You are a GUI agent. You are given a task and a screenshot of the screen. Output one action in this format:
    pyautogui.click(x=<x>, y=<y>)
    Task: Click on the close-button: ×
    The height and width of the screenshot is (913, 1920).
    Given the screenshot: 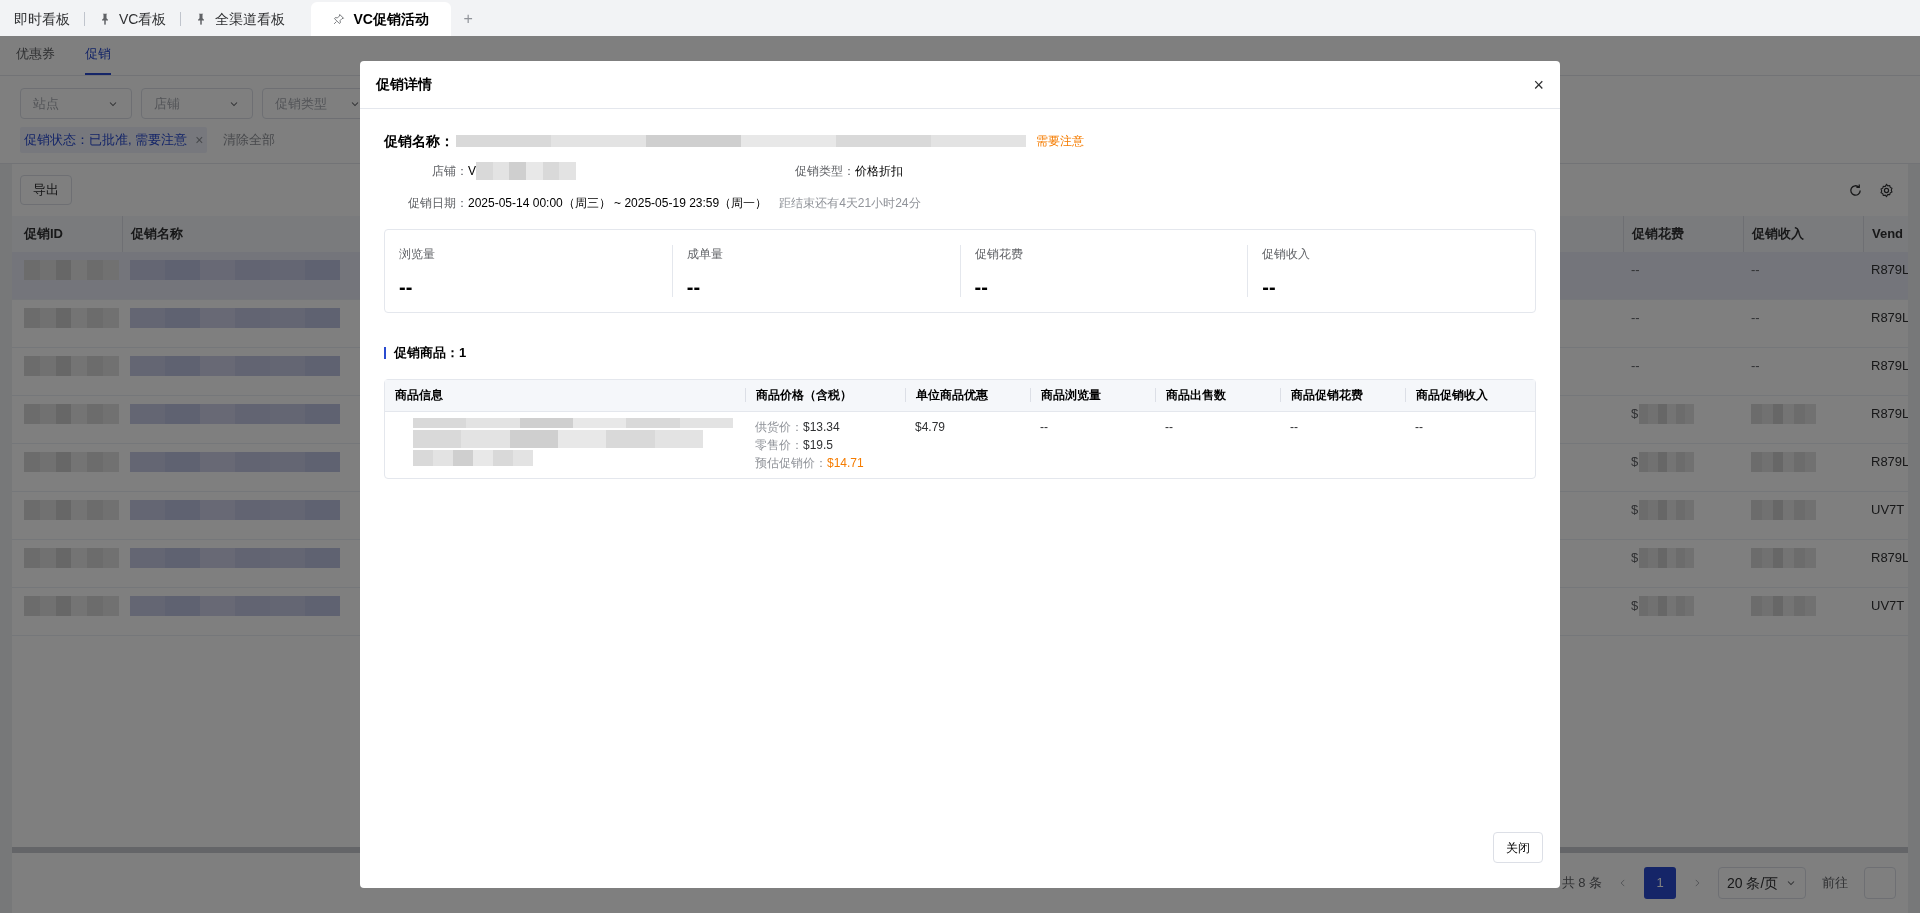 What is the action you would take?
    pyautogui.click(x=1538, y=84)
    